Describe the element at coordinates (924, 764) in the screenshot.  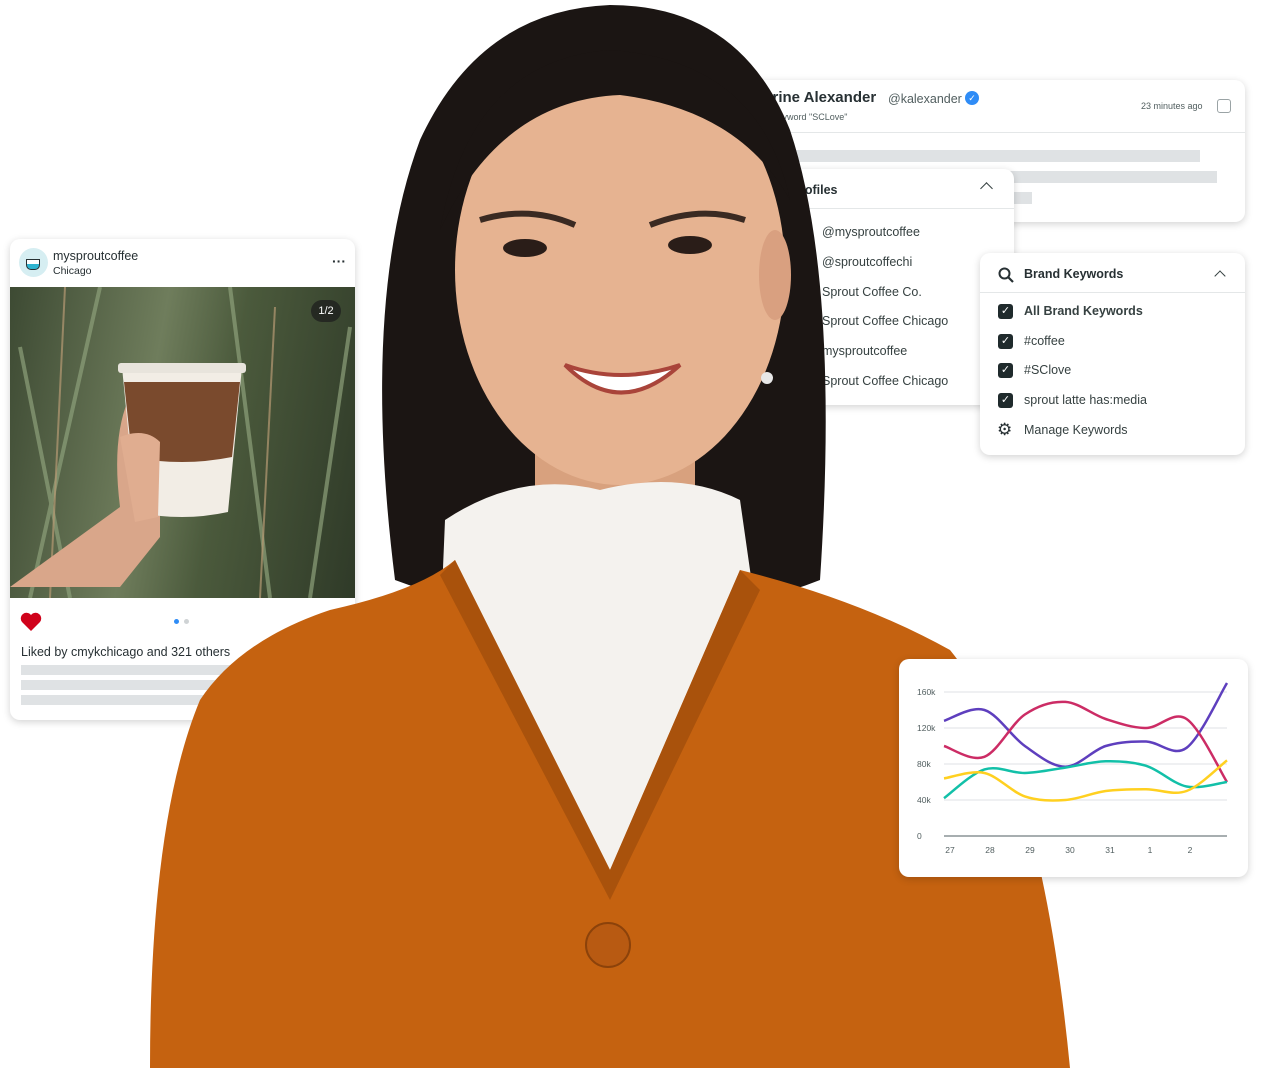
I see `y-tick-label: 80k` at that location.